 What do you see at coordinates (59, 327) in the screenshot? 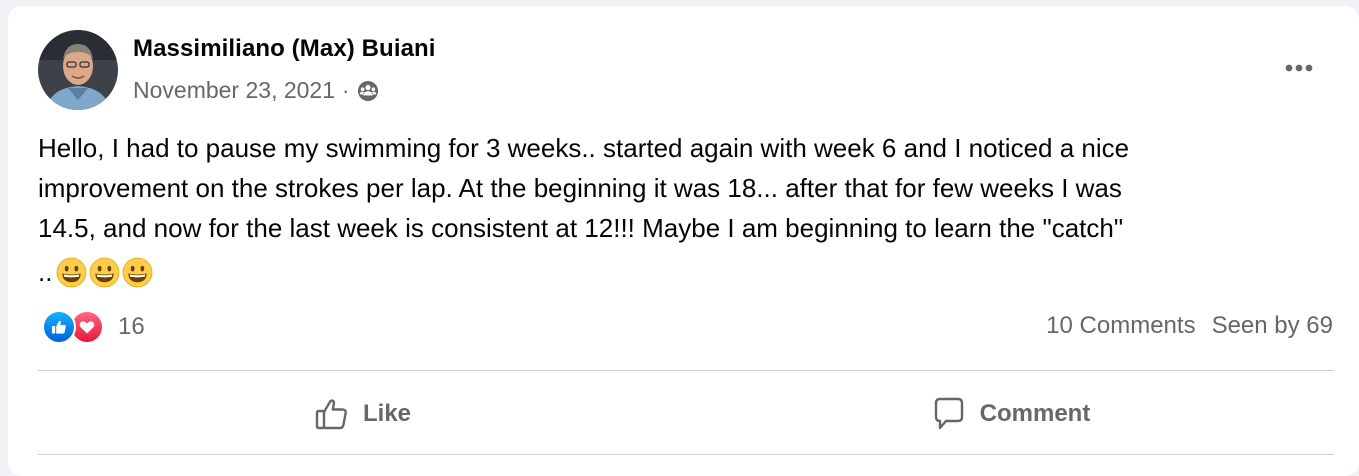
I see `like-reaction-icon` at bounding box center [59, 327].